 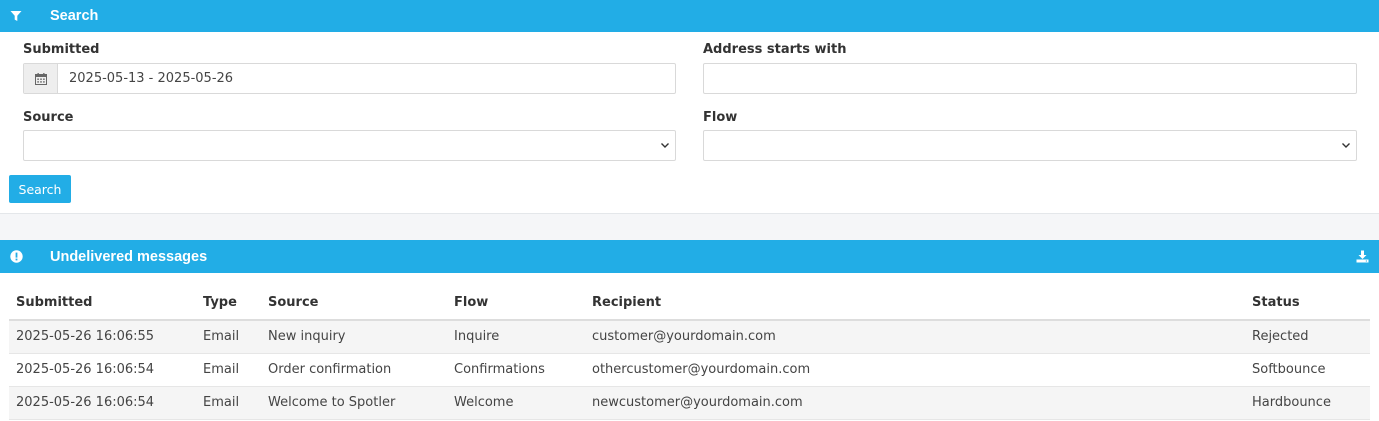 What do you see at coordinates (349, 145) in the screenshot?
I see `source-select` at bounding box center [349, 145].